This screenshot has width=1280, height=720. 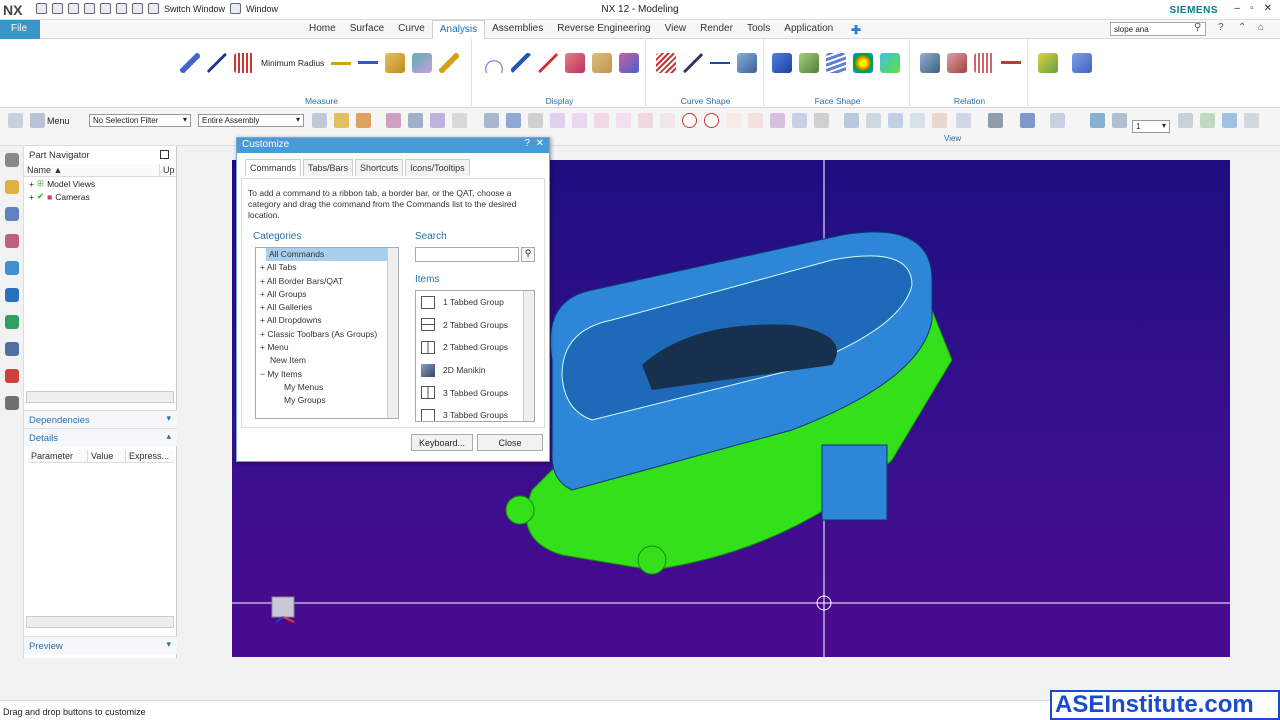 What do you see at coordinates (856, 30) in the screenshot?
I see `add-tab-icon: ✚` at bounding box center [856, 30].